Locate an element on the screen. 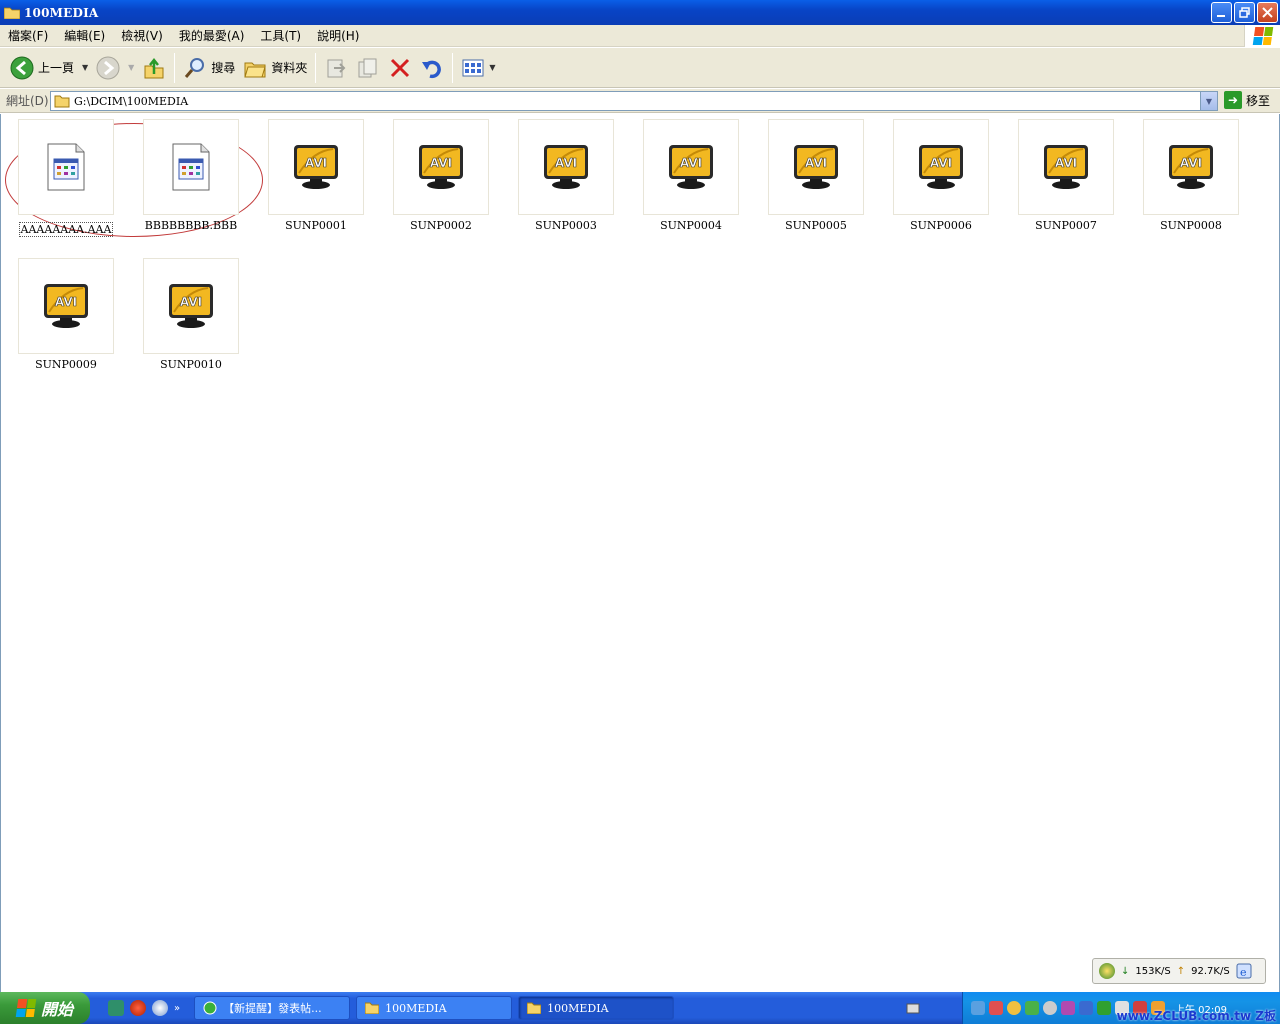  back-dropdown-icon: ▼ is located at coordinates (85, 67).